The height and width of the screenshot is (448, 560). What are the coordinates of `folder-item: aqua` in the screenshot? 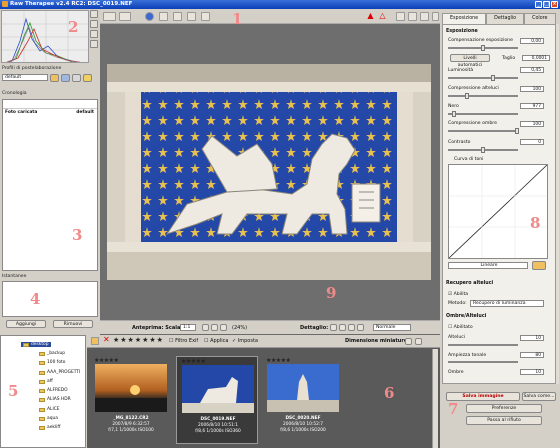 It's located at (48, 418).